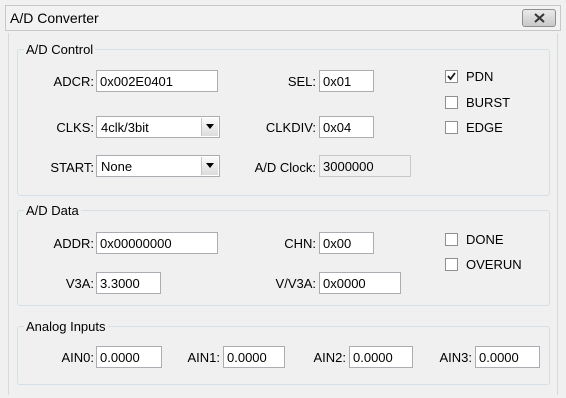  I want to click on burst-label: BURST, so click(488, 102).